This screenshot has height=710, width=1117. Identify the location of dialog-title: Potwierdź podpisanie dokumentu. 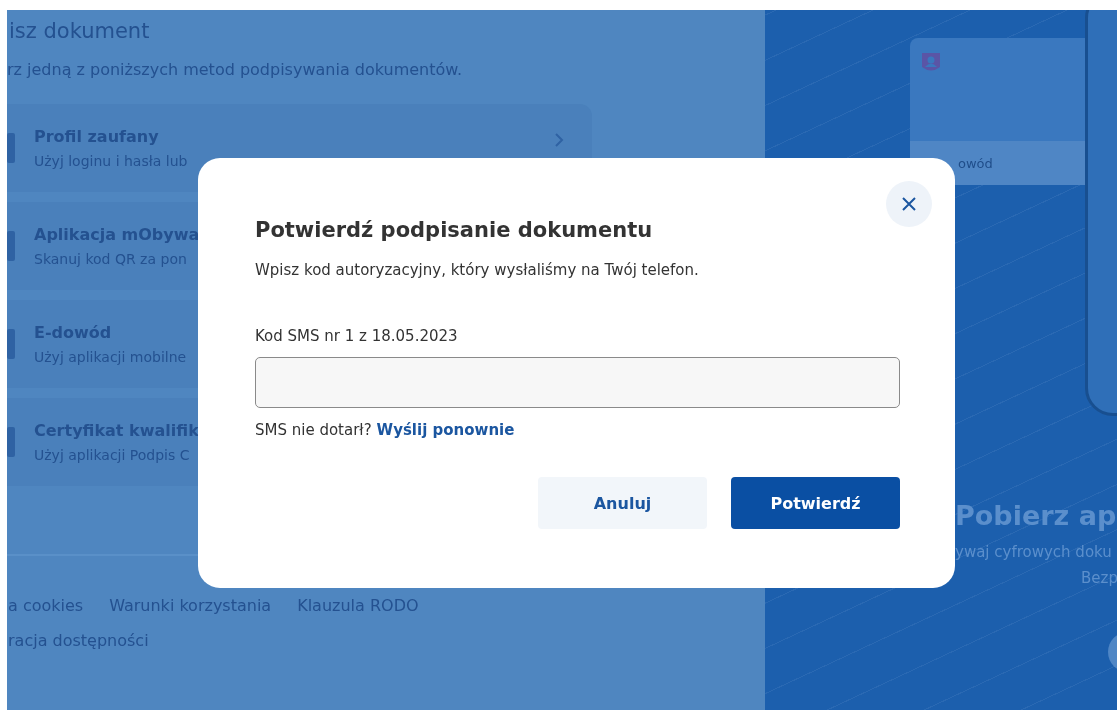
(454, 230).